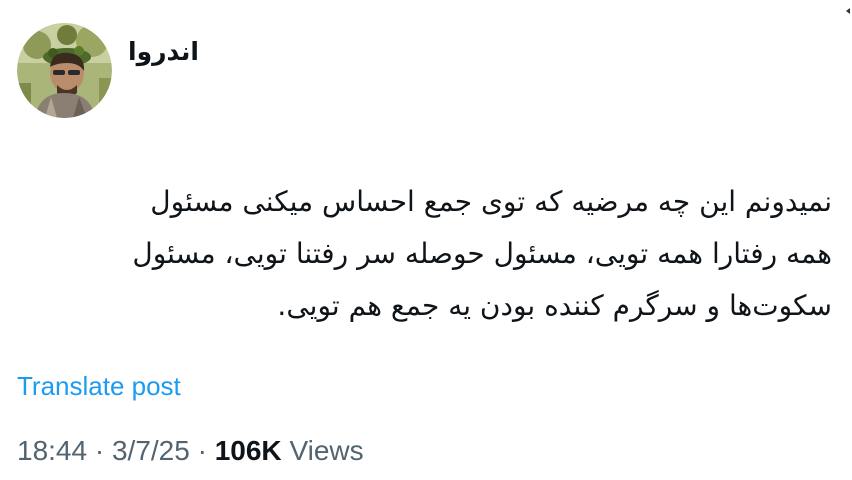 The height and width of the screenshot is (480, 852). What do you see at coordinates (163, 52) in the screenshot?
I see `author-name: اندروا` at bounding box center [163, 52].